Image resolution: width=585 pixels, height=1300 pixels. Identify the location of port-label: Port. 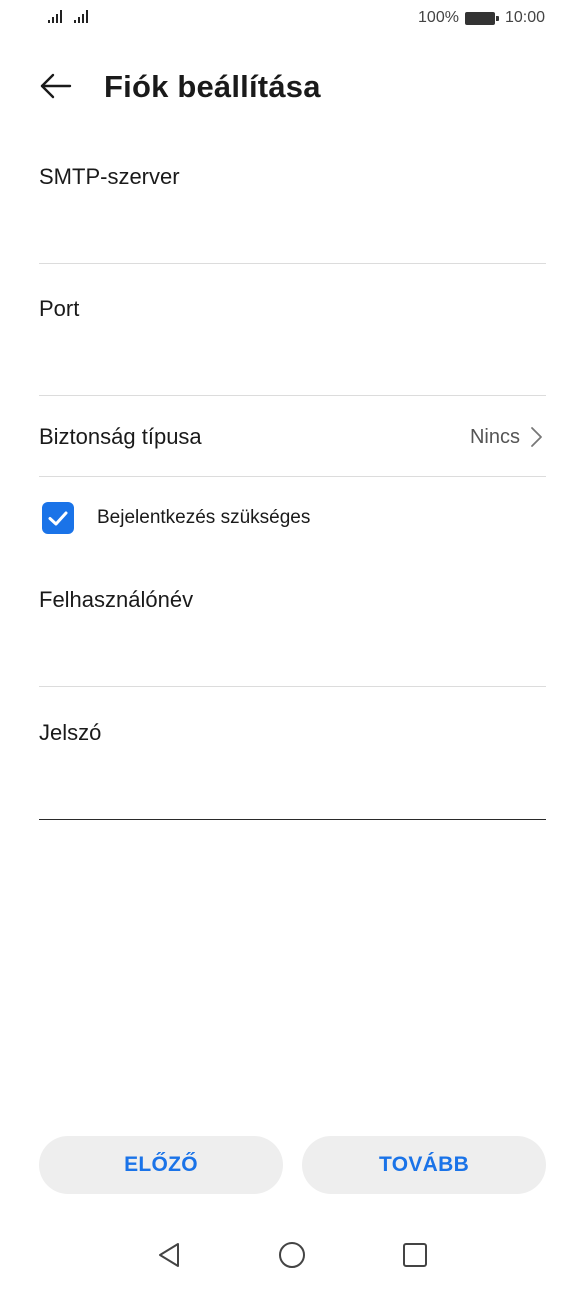
(59, 308).